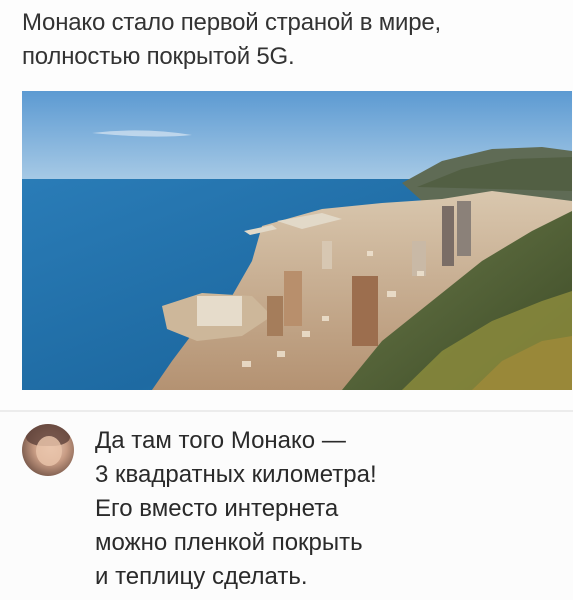 The width and height of the screenshot is (573, 600). I want to click on avatar, so click(48, 450).